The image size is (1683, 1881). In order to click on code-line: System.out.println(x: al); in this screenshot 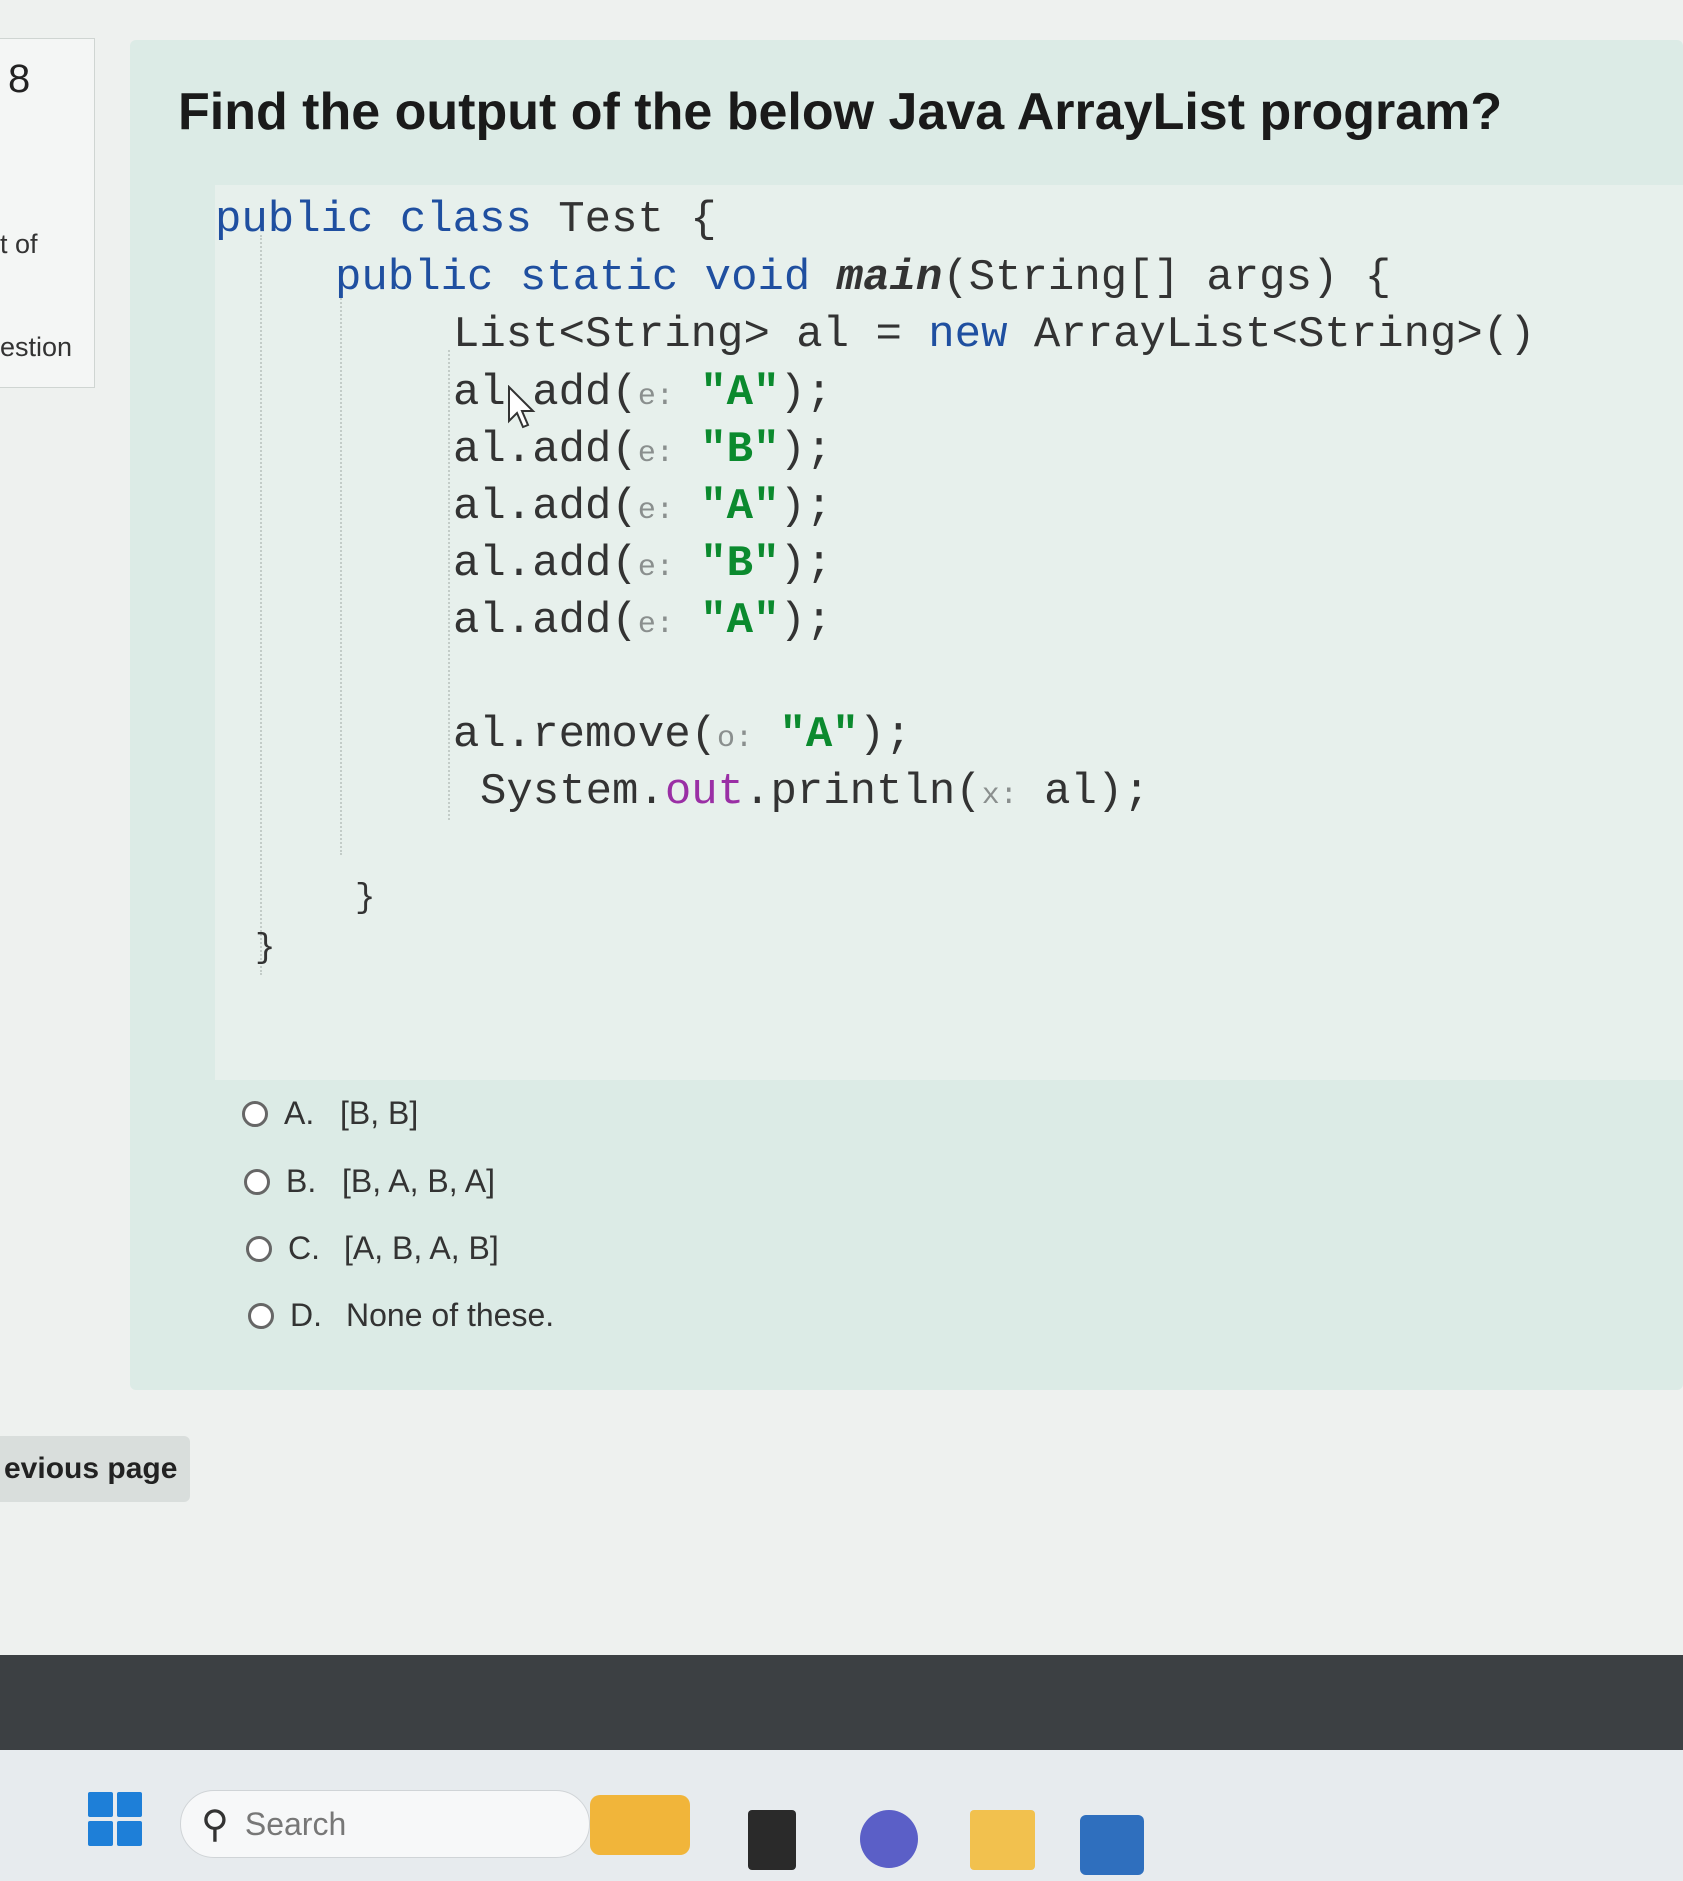, I will do `click(815, 792)`.